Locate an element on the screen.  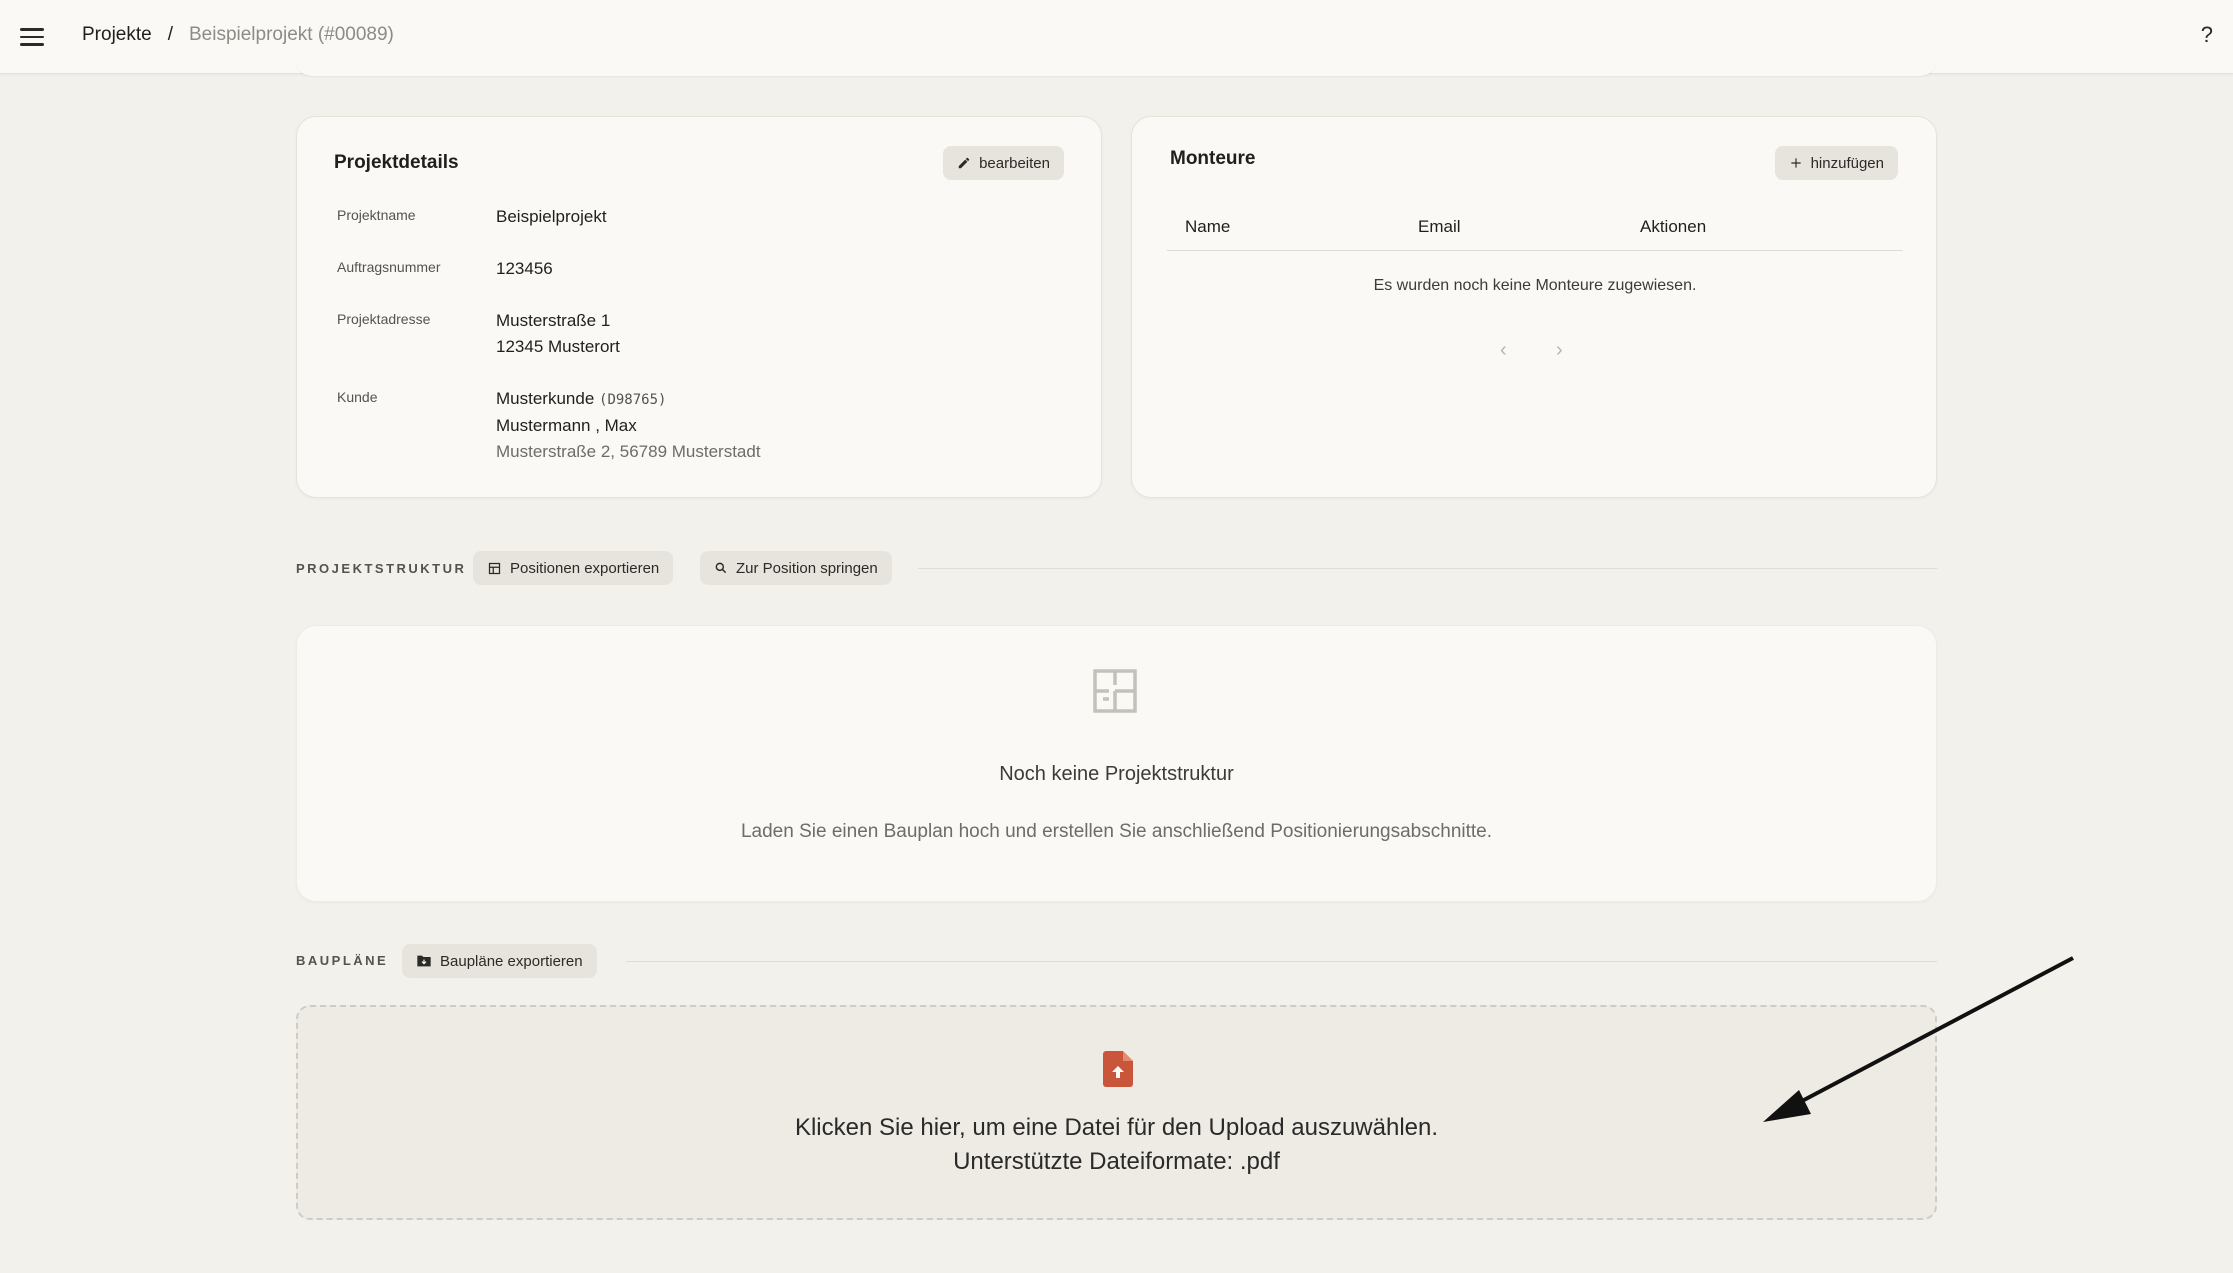
export-positions-button: Positionen exportieren is located at coordinates (573, 568).